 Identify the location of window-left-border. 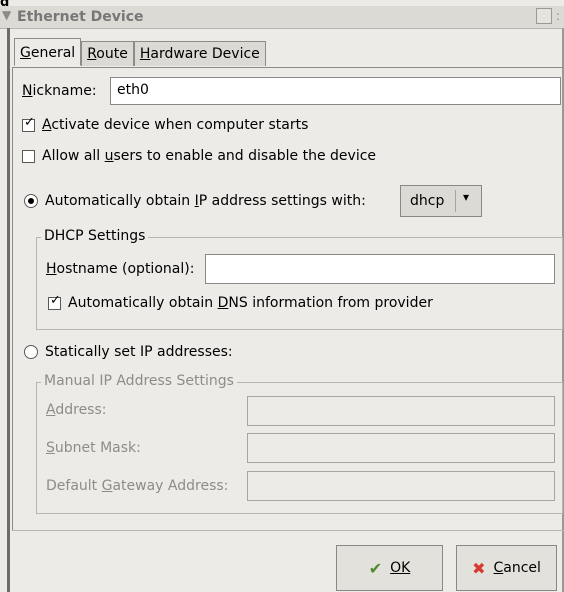
(8, 310).